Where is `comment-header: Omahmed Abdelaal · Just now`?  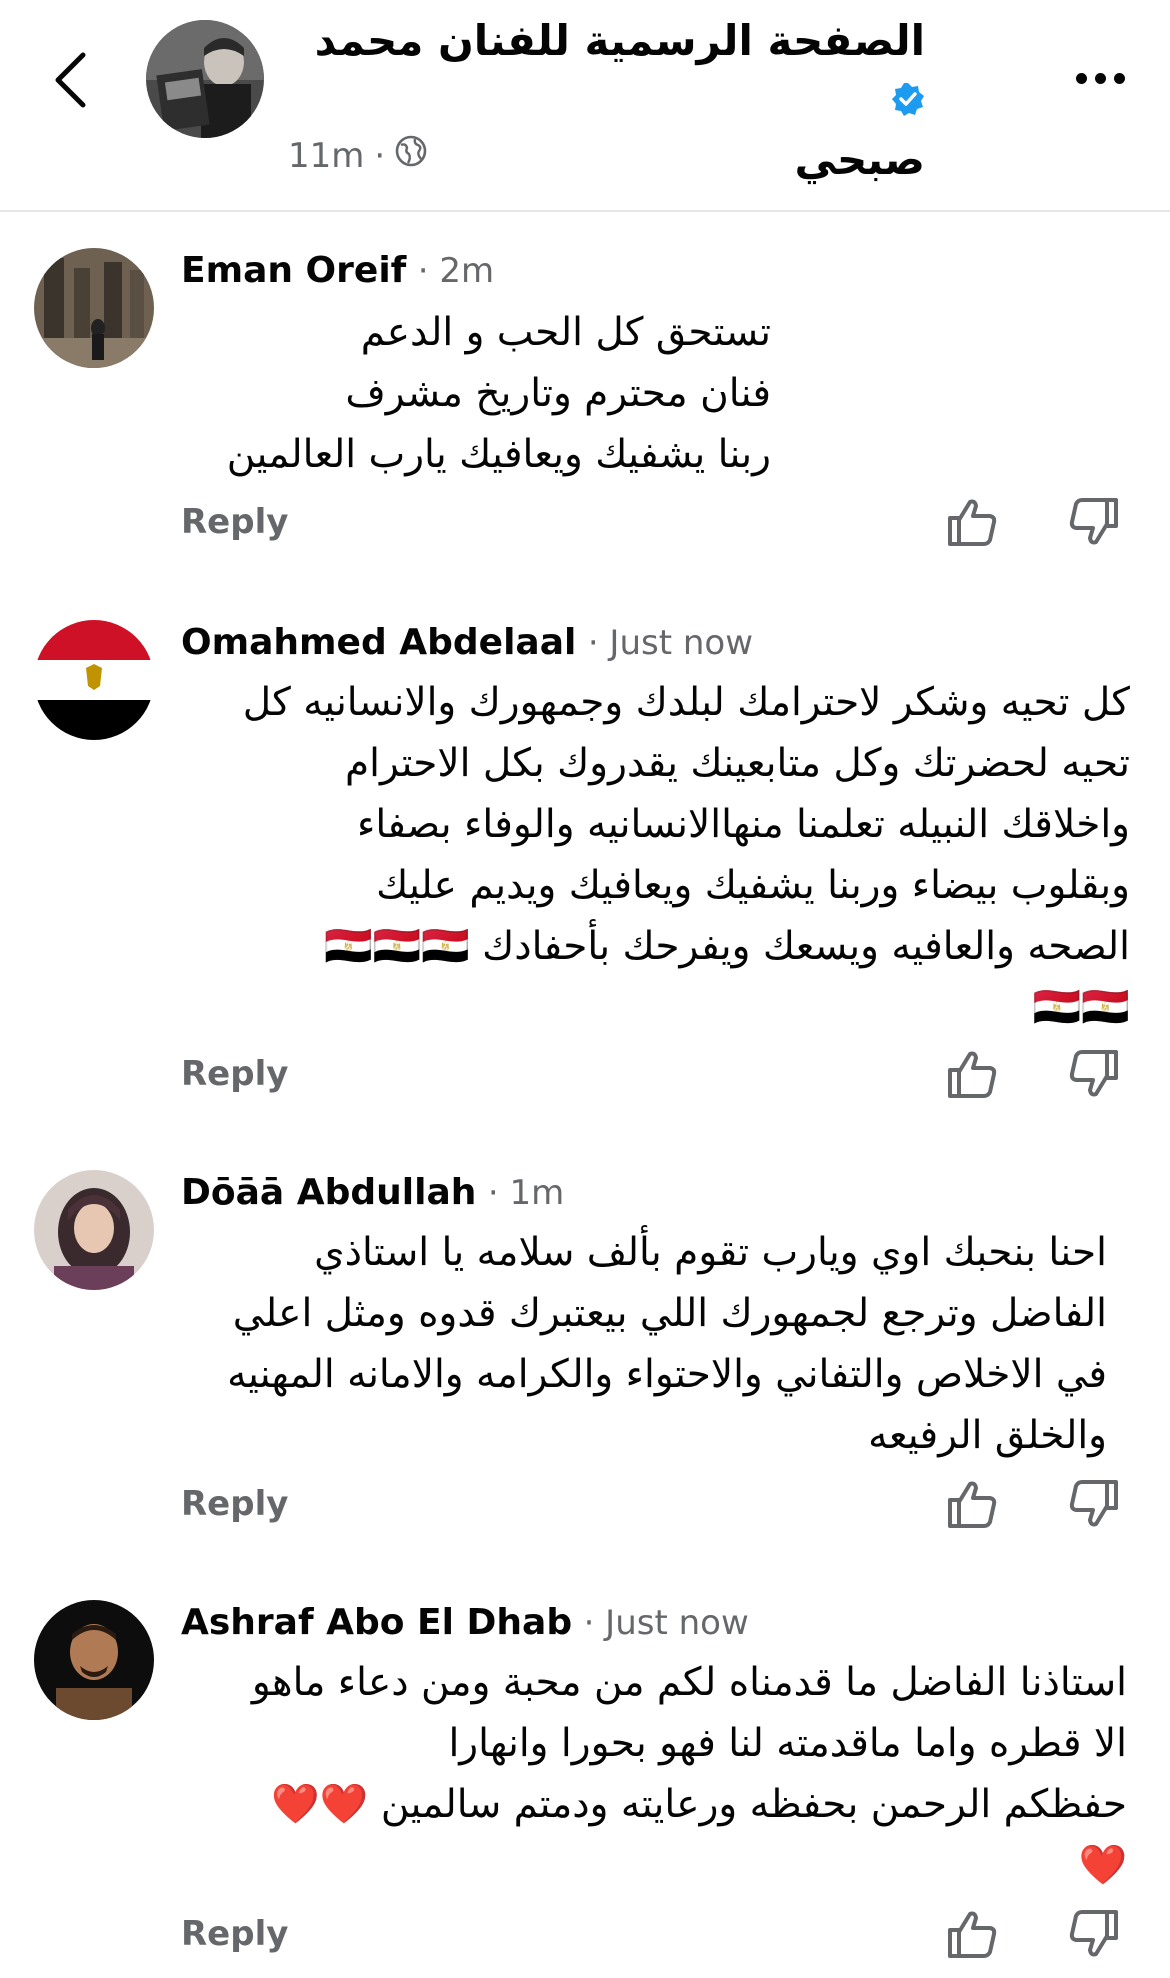
comment-header: Omahmed Abdelaal · Just now is located at coordinates (467, 642).